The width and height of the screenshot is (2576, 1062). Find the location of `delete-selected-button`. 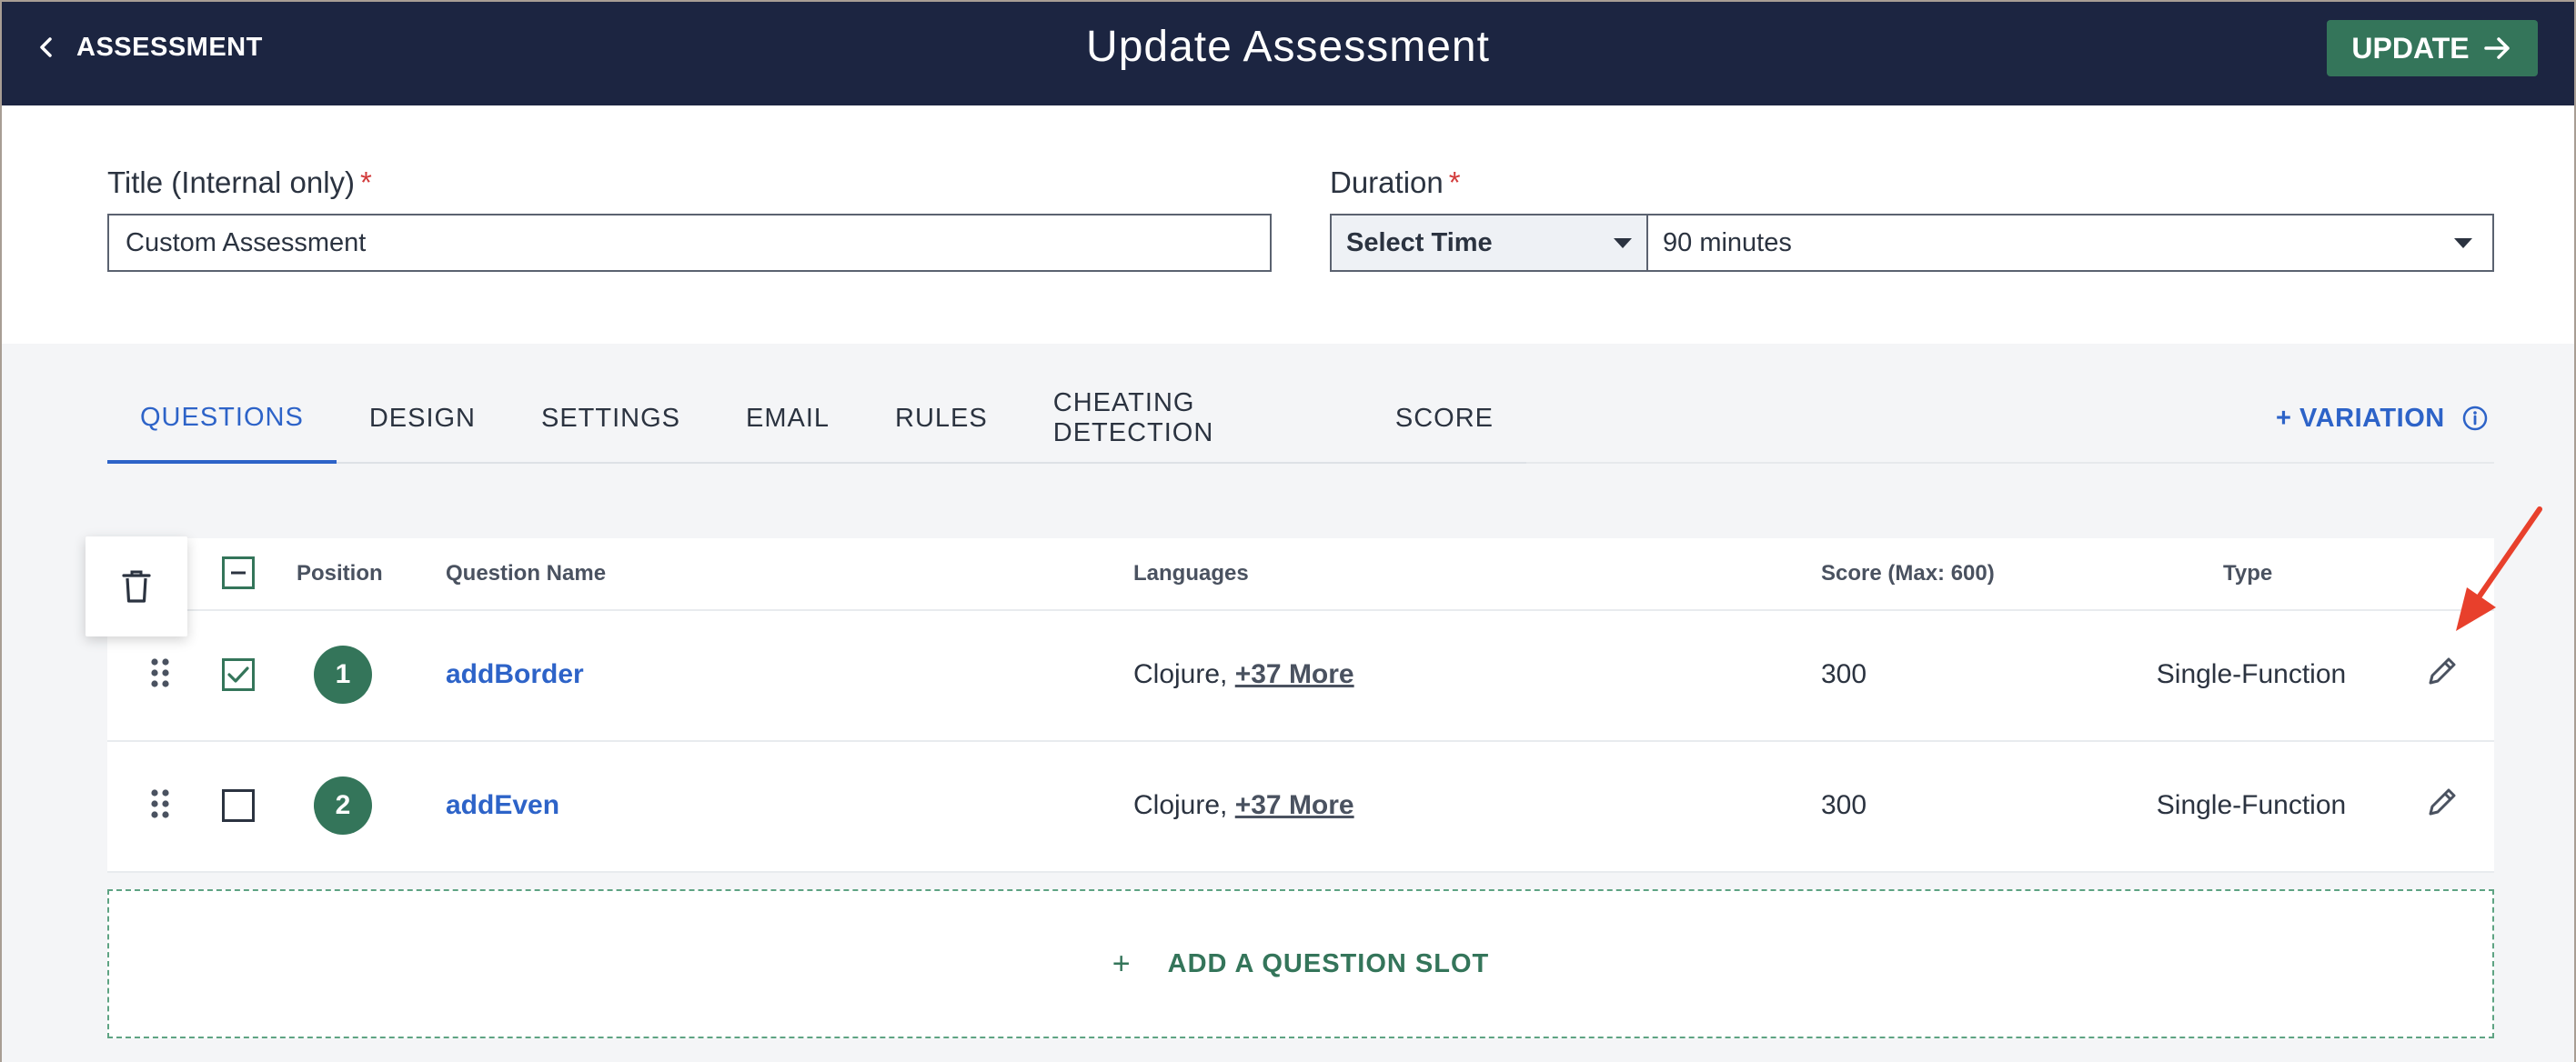

delete-selected-button is located at coordinates (136, 586).